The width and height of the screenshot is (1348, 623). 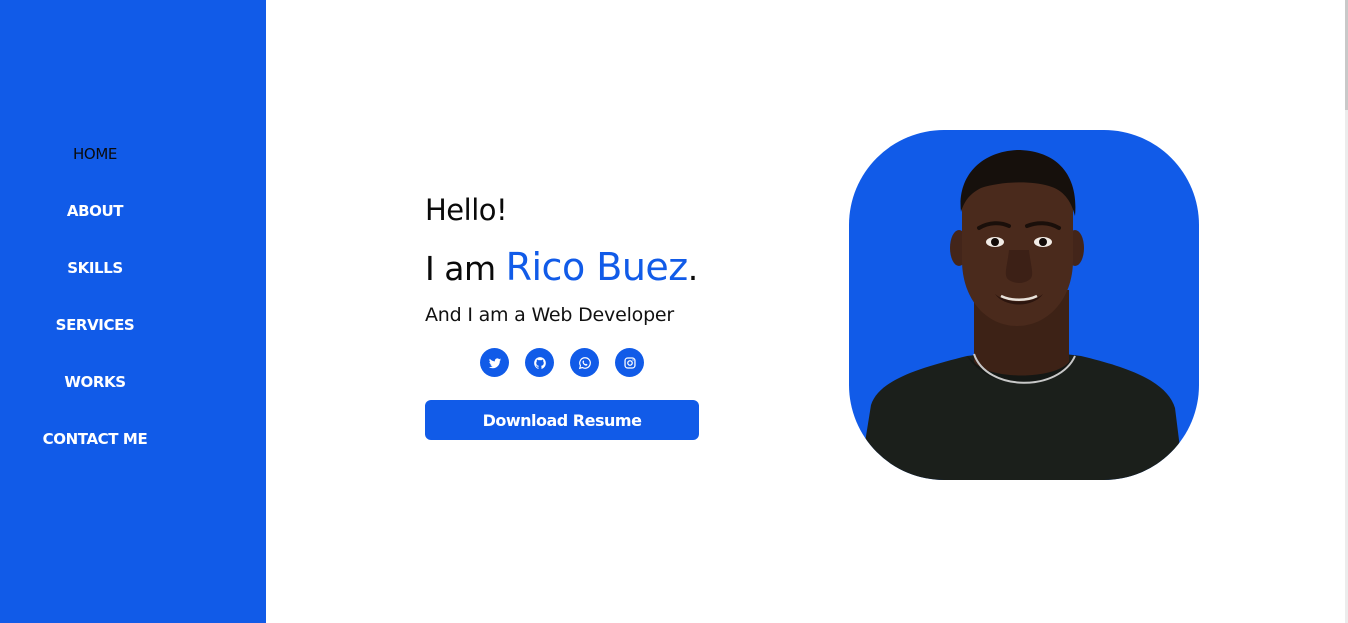 I want to click on nav-item-skills: SKILLS, so click(x=95, y=268).